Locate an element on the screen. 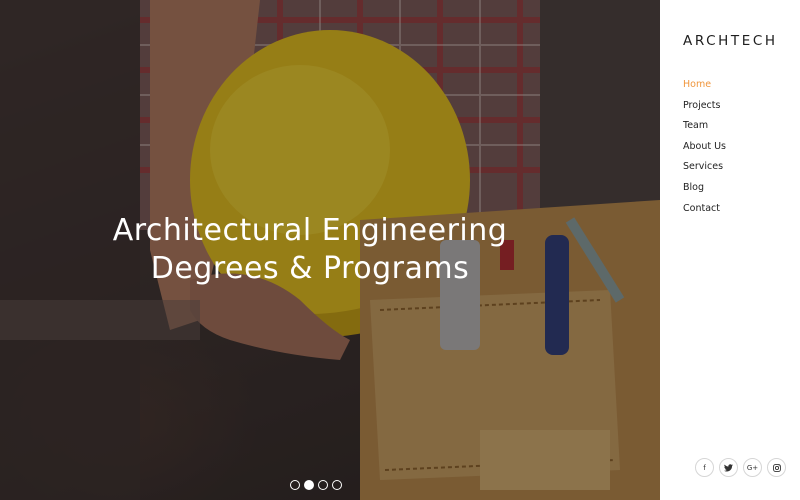 The width and height of the screenshot is (800, 500). nav-item-home: Home is located at coordinates (704, 88).